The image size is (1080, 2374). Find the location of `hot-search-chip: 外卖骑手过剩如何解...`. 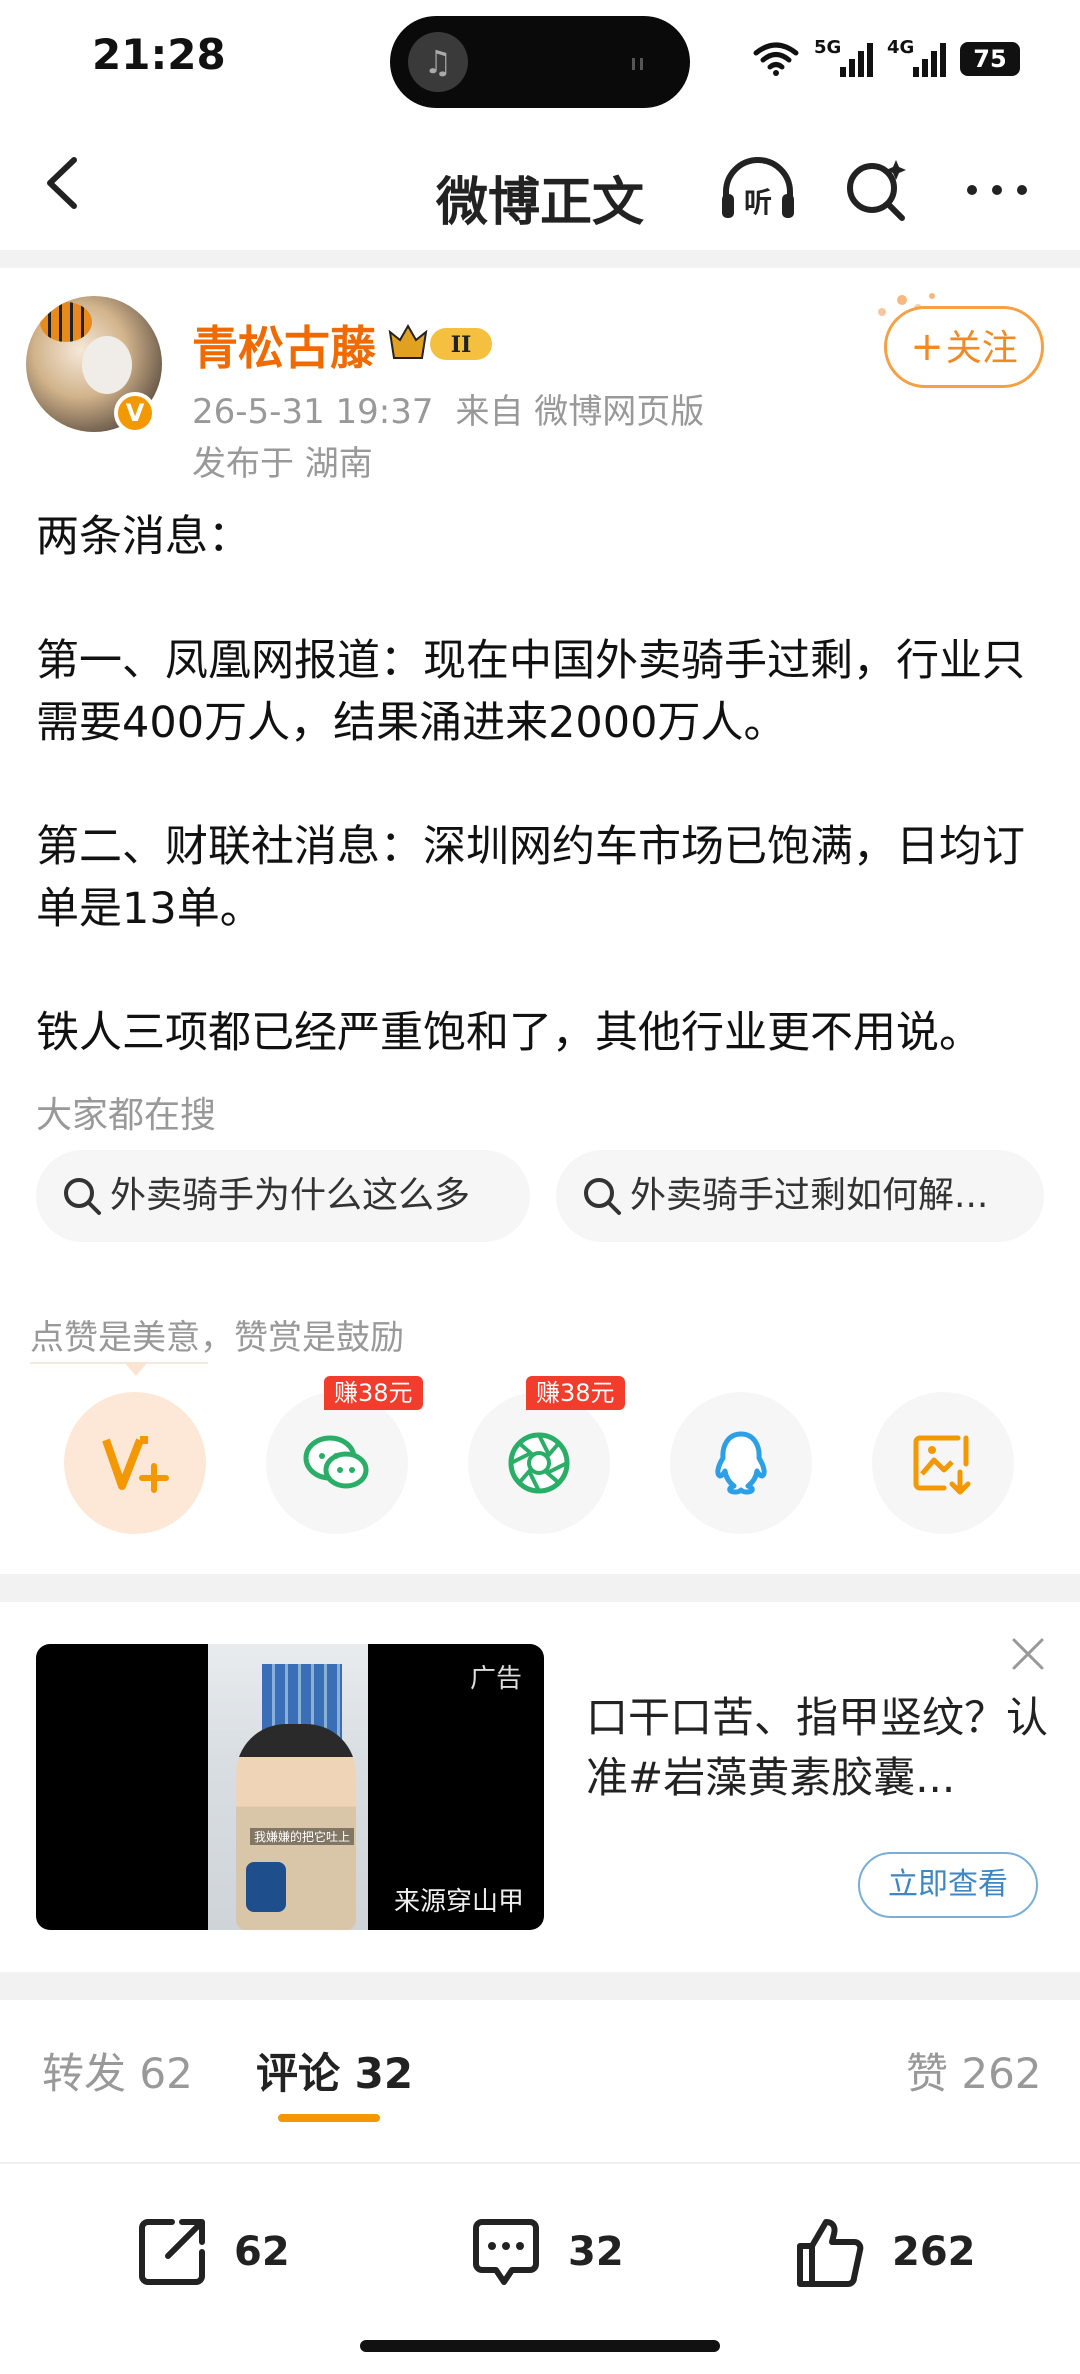

hot-search-chip: 外卖骑手过剩如何解... is located at coordinates (800, 1196).